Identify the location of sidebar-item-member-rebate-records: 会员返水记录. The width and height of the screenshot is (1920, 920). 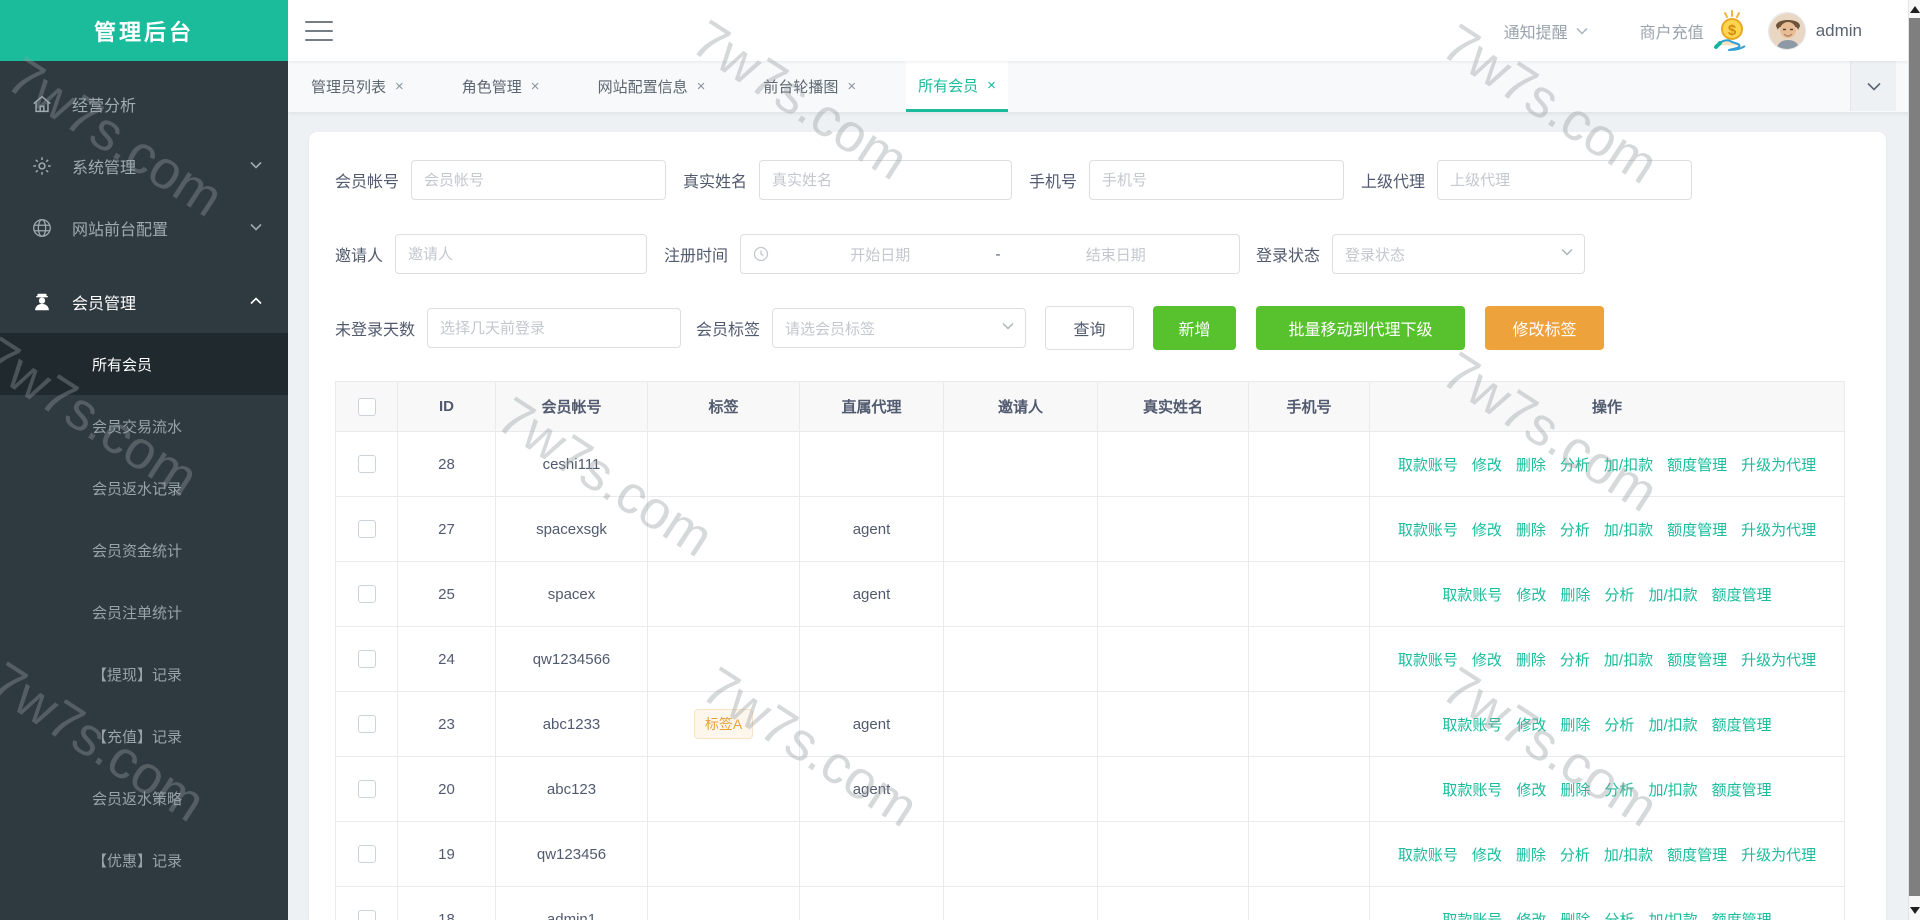
(144, 488).